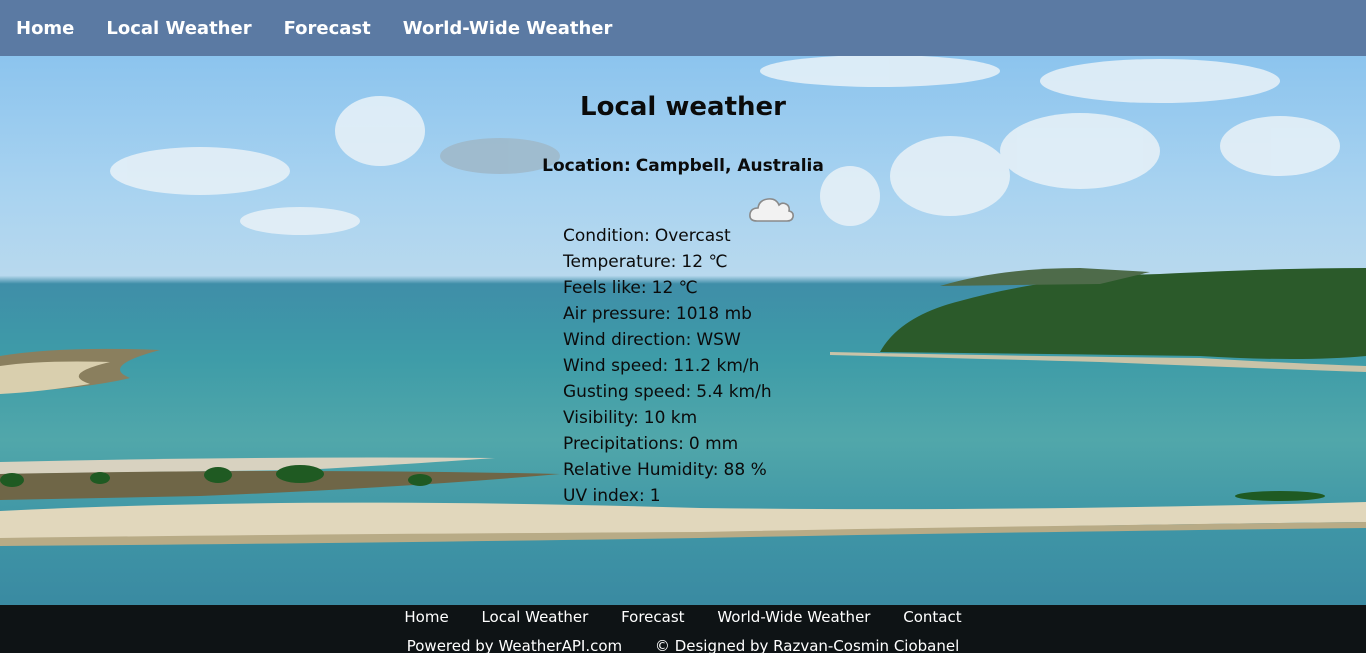 The width and height of the screenshot is (1366, 655). What do you see at coordinates (667, 392) in the screenshot?
I see `detail-gusting-speed: Gusting speed: 5.4 km/h` at bounding box center [667, 392].